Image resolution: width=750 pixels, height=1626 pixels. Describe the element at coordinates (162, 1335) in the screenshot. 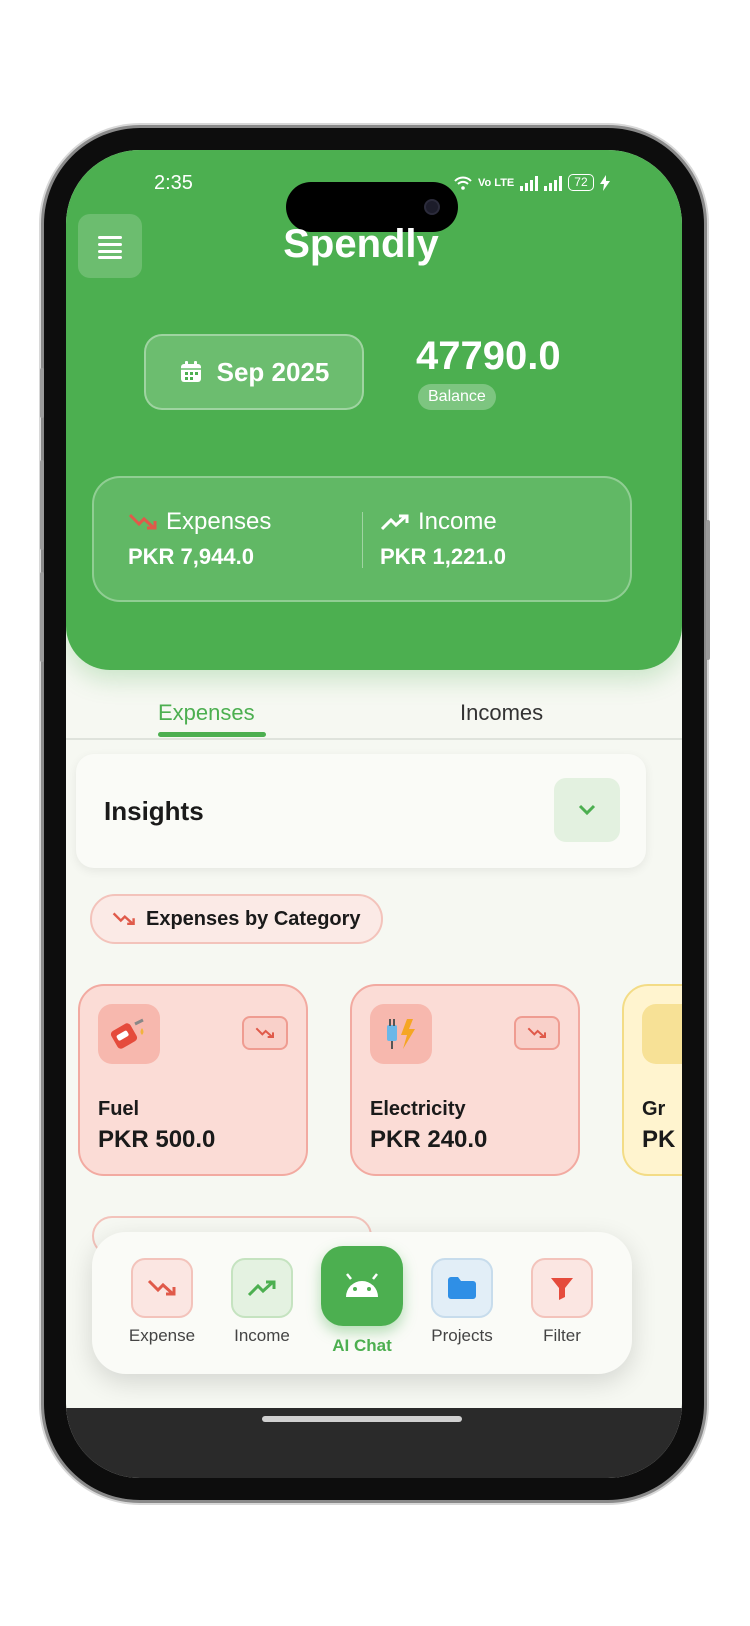

I see `nav-label: Expense` at that location.